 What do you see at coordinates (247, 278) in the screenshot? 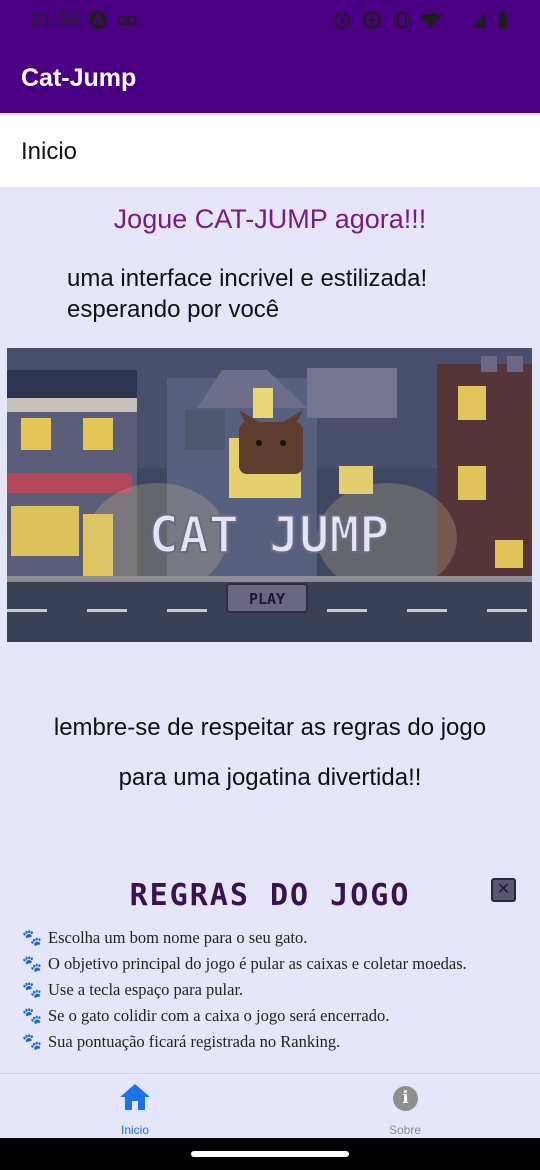
I see `subtitle-line-1: uma interface incrivel e estilizada!` at bounding box center [247, 278].